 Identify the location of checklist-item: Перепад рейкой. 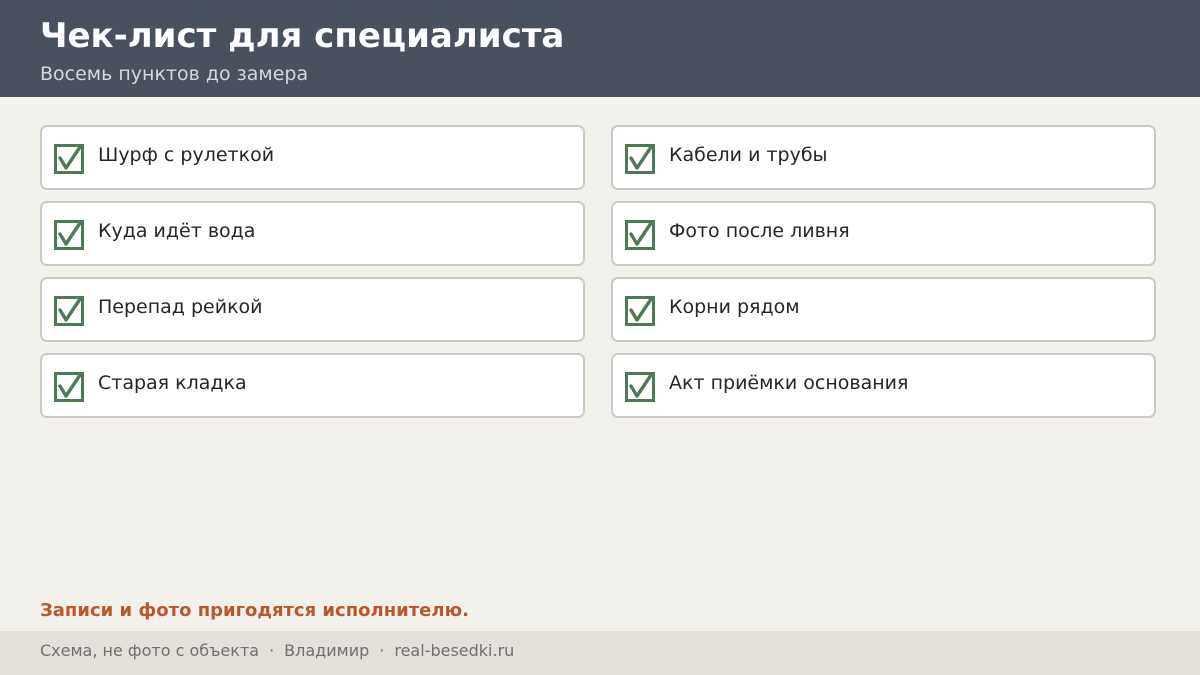
(312, 309).